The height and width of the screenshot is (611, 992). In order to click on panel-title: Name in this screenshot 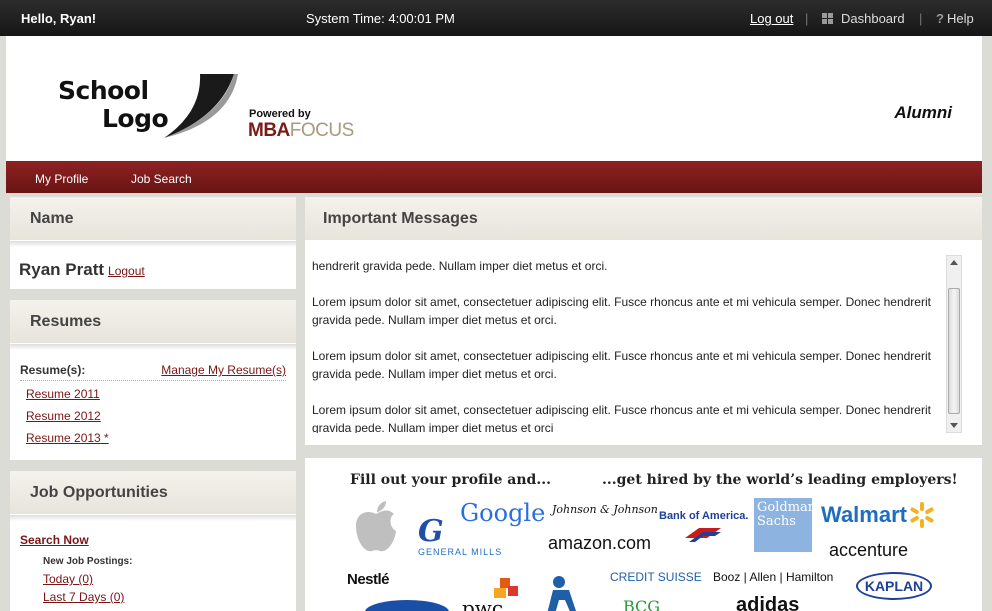, I will do `click(52, 218)`.